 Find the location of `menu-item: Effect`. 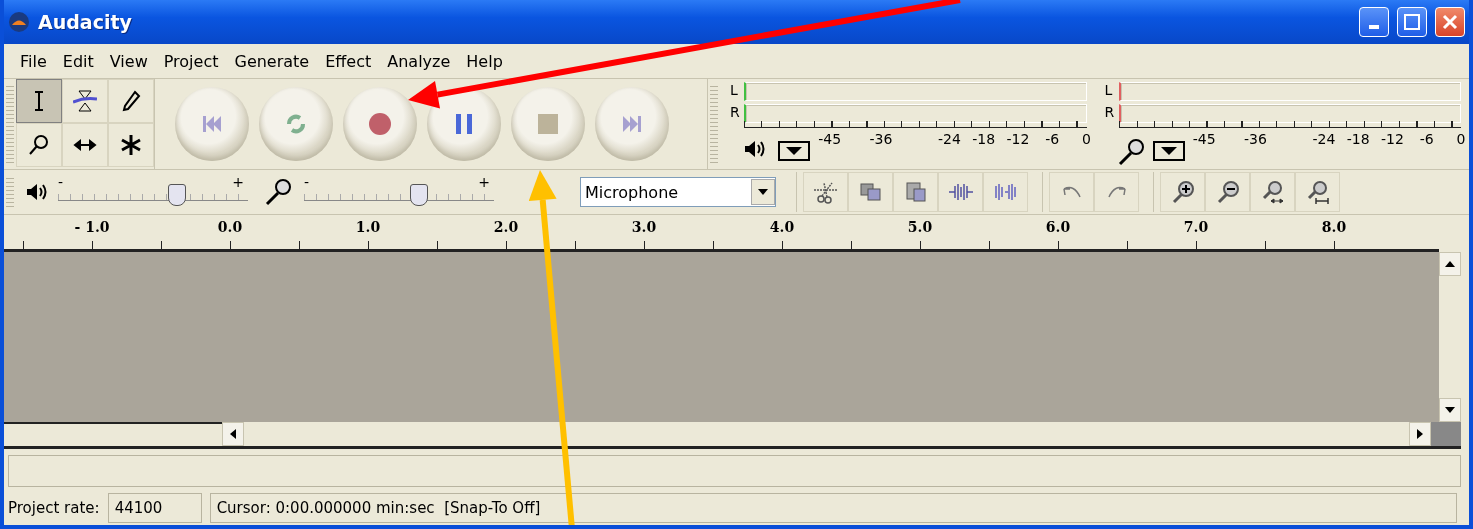

menu-item: Effect is located at coordinates (348, 61).